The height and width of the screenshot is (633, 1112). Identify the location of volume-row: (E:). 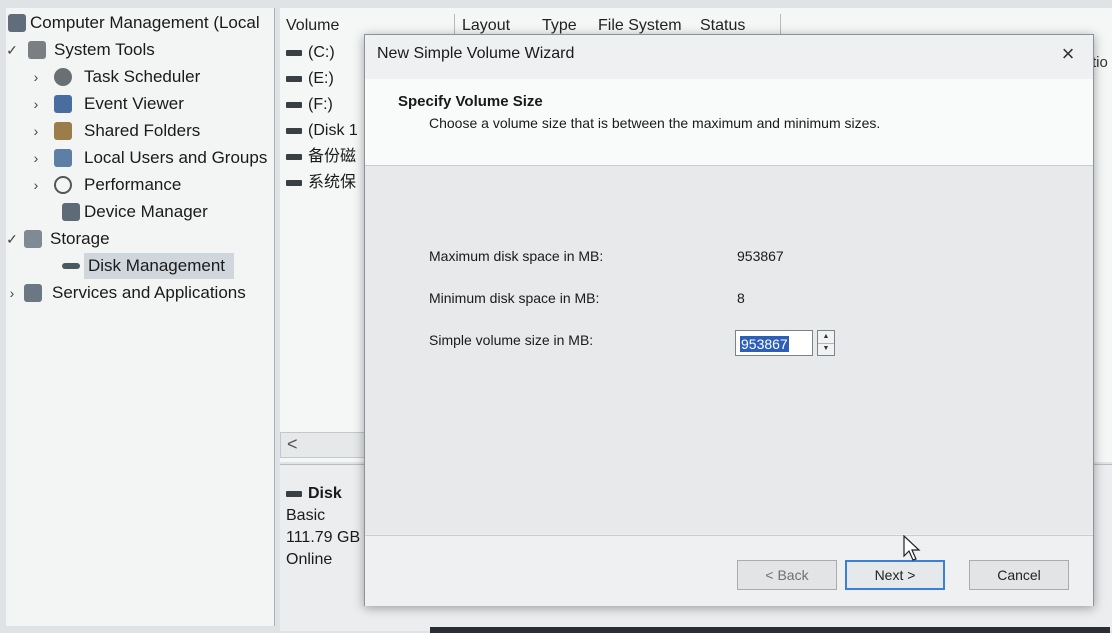
(310, 79).